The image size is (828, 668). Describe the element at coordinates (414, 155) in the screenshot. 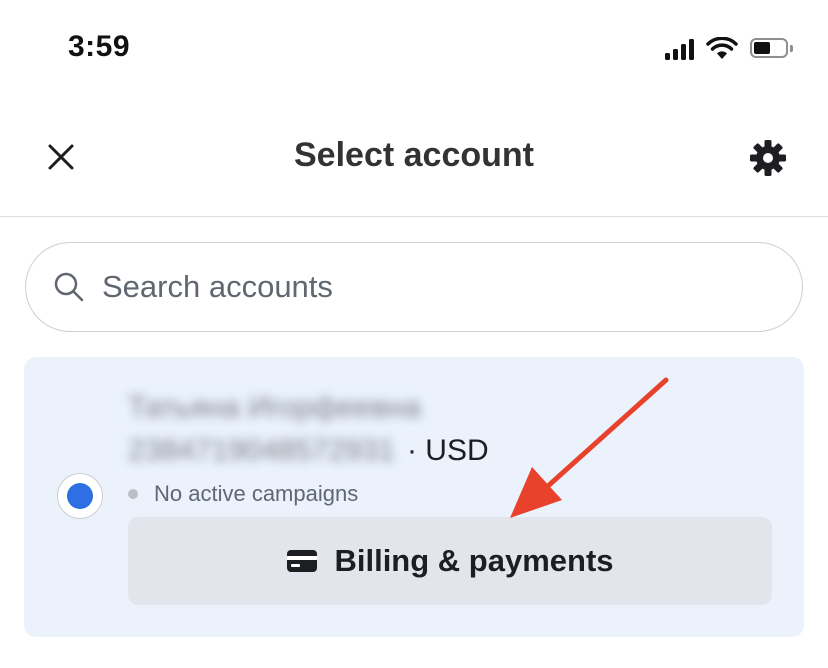

I see `page-title: Select account` at that location.